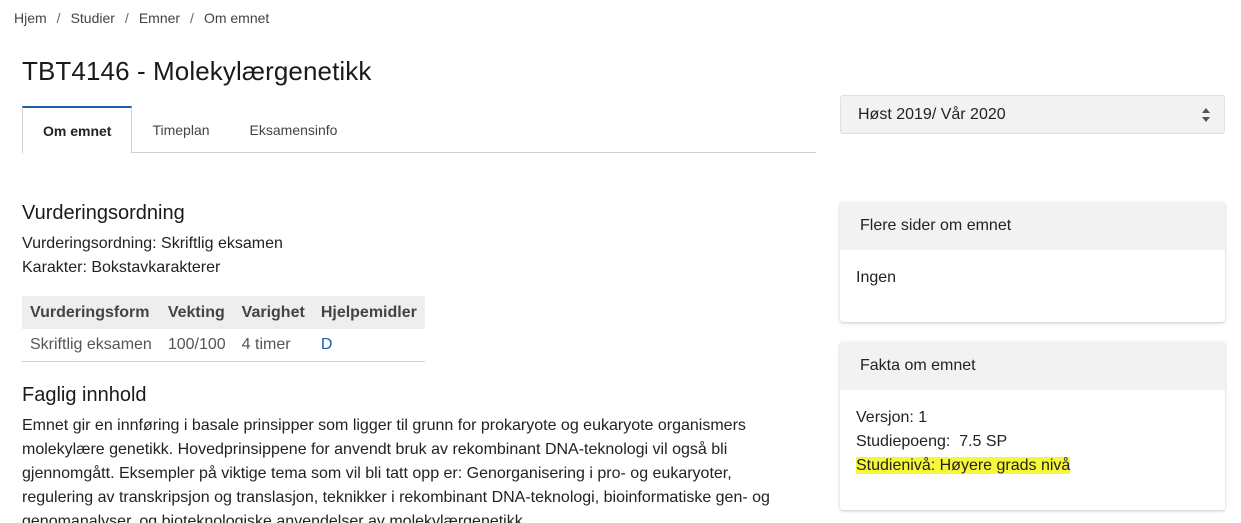 This screenshot has height=523, width=1241. I want to click on column-header: Vurderingsform, so click(91, 312).